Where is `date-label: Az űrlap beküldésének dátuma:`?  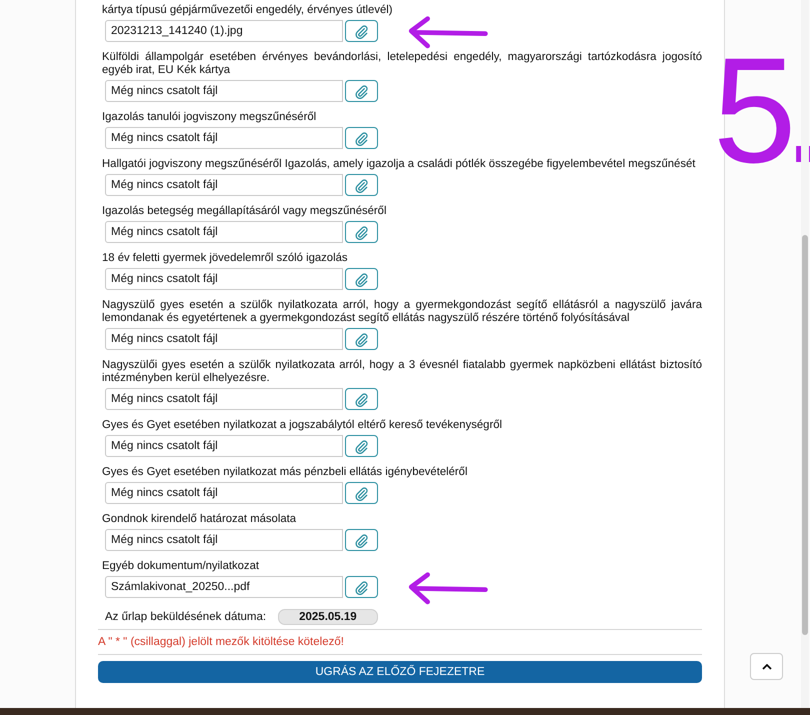
date-label: Az űrlap beküldésének dátuma: is located at coordinates (185, 617).